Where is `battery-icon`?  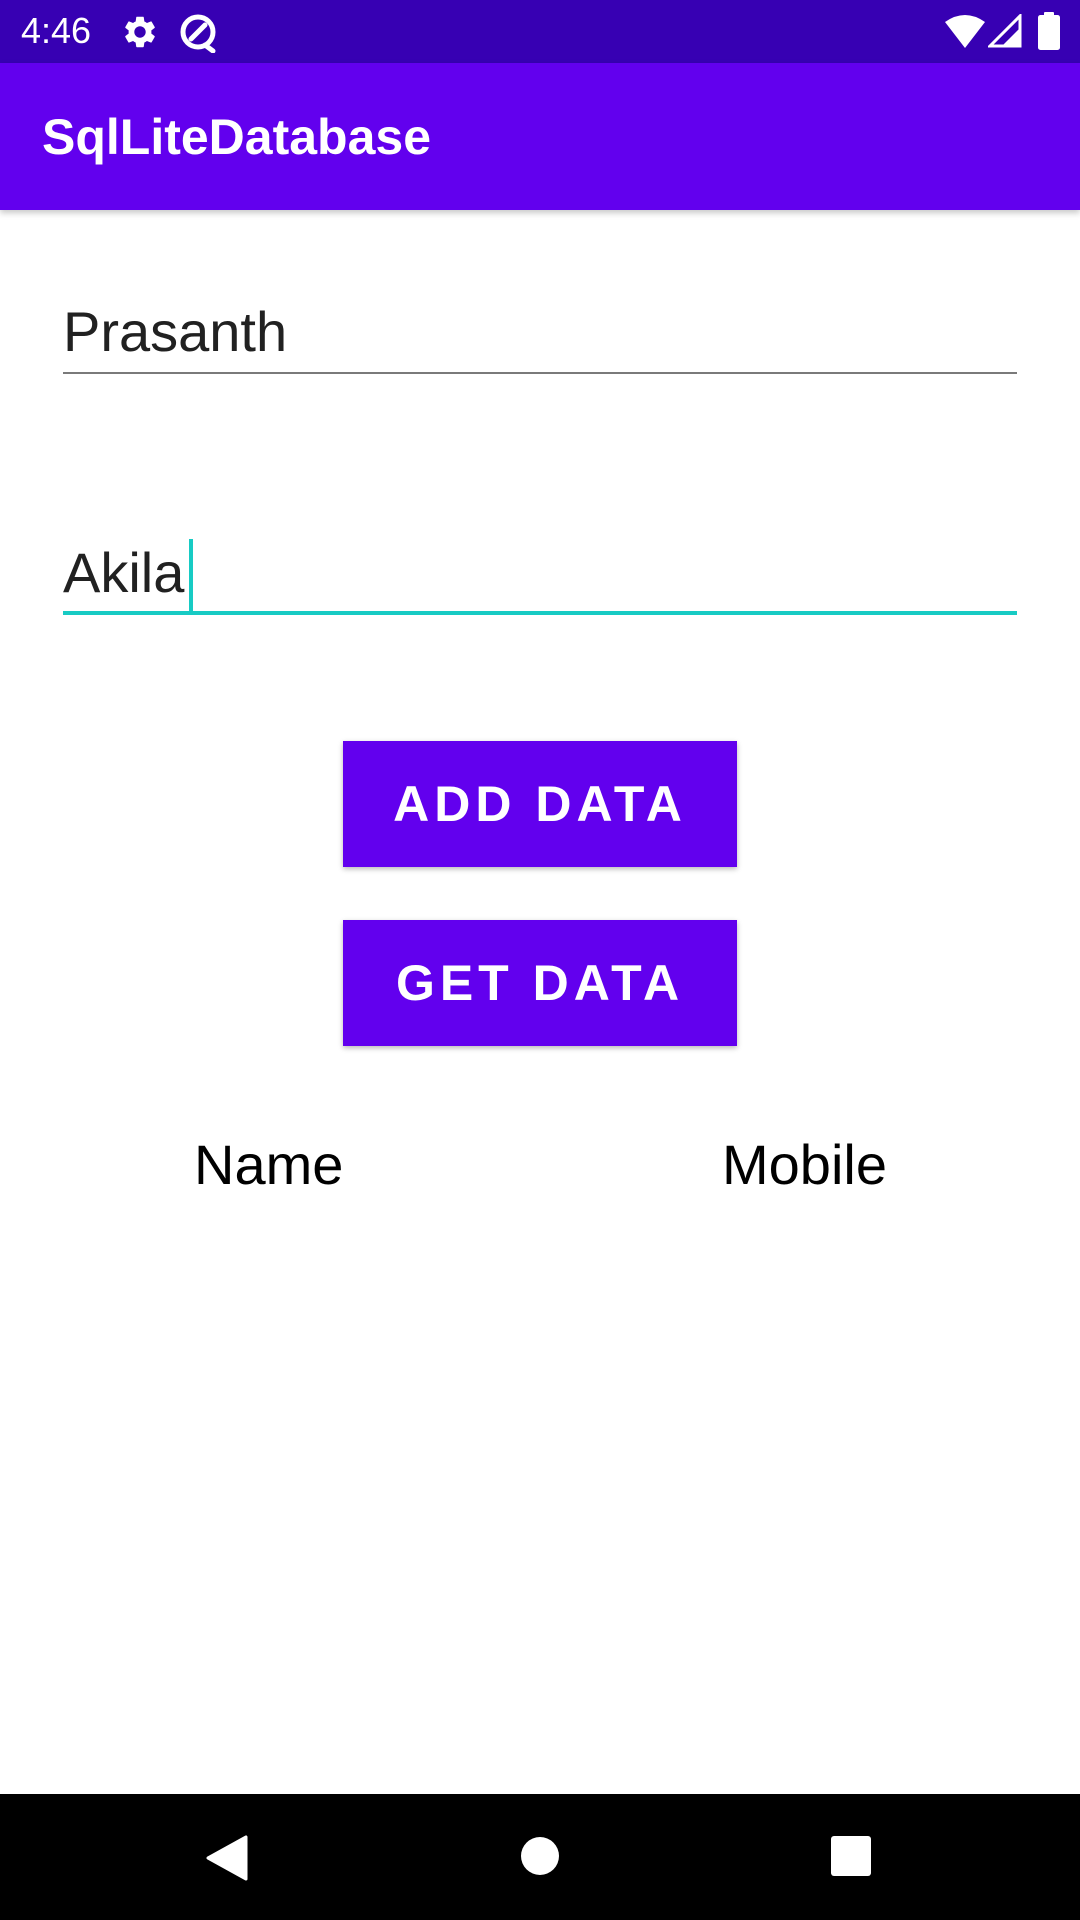 battery-icon is located at coordinates (1049, 31).